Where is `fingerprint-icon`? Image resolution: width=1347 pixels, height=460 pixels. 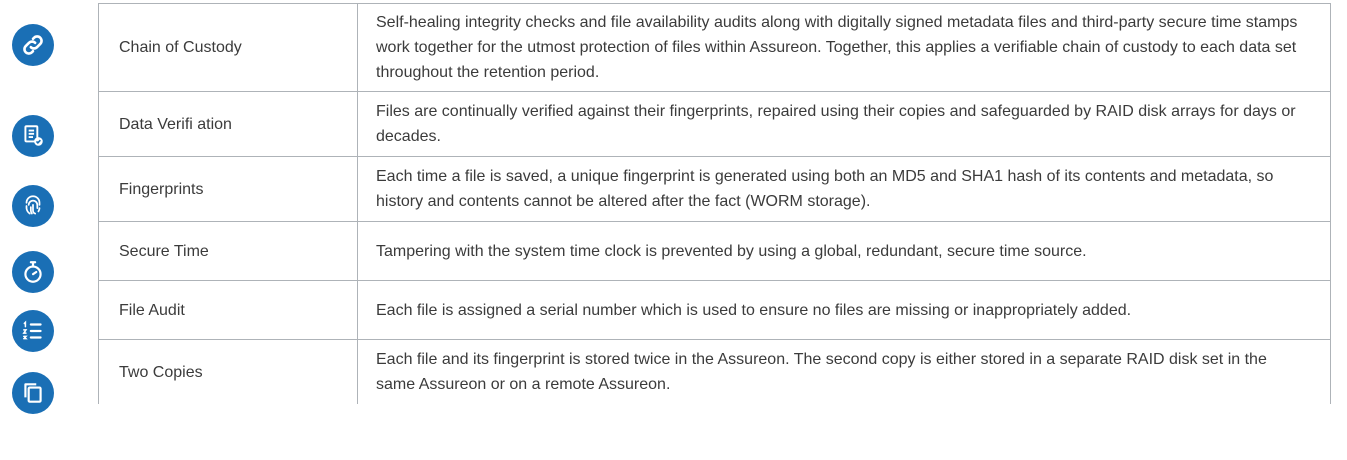 fingerprint-icon is located at coordinates (33, 206).